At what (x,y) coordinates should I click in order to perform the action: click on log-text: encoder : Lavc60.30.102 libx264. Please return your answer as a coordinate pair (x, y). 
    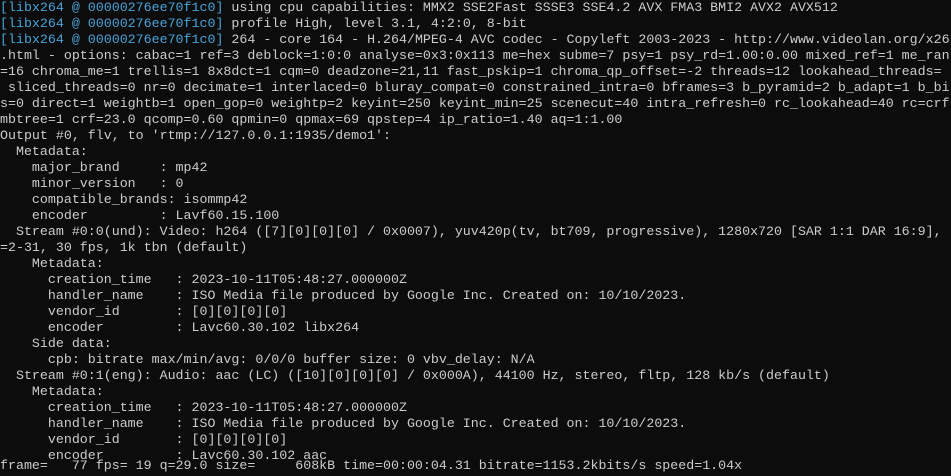
    Looking at the image, I should click on (180, 327).